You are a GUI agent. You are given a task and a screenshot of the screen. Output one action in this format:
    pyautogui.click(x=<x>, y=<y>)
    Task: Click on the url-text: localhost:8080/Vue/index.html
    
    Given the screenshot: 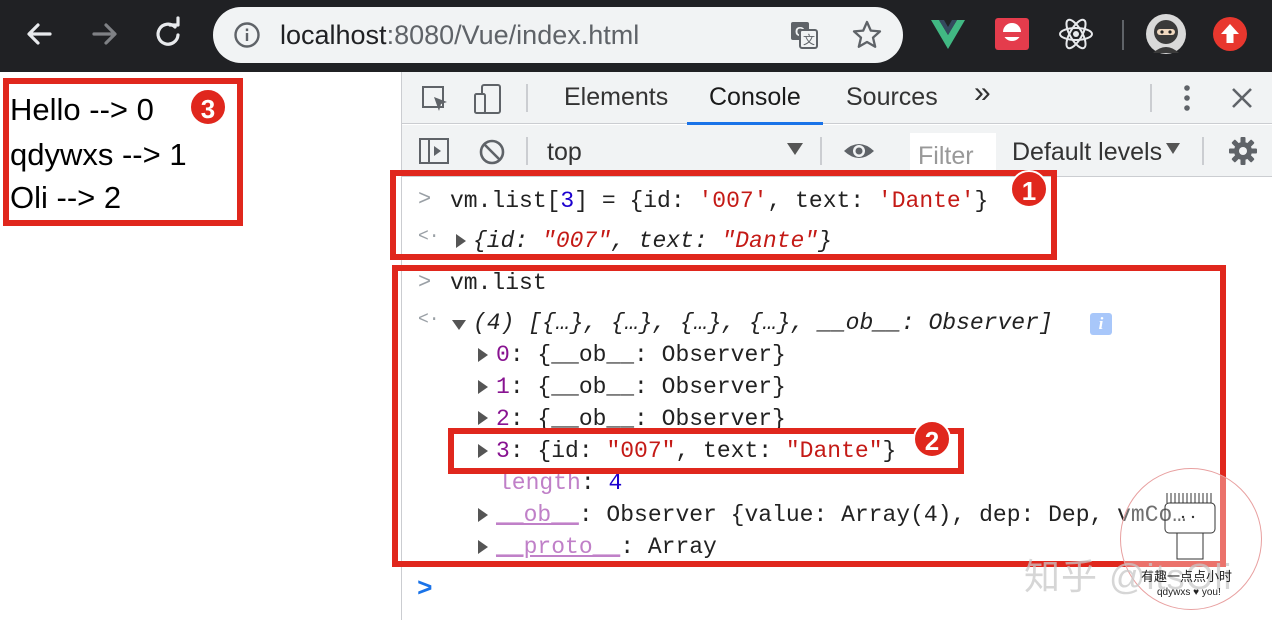 What is the action you would take?
    pyautogui.click(x=459, y=35)
    